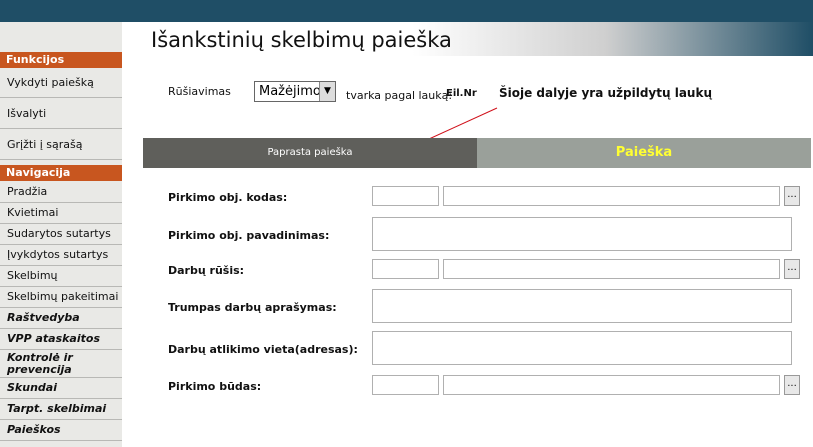  I want to click on navigation-header: Navigacija, so click(61, 173).